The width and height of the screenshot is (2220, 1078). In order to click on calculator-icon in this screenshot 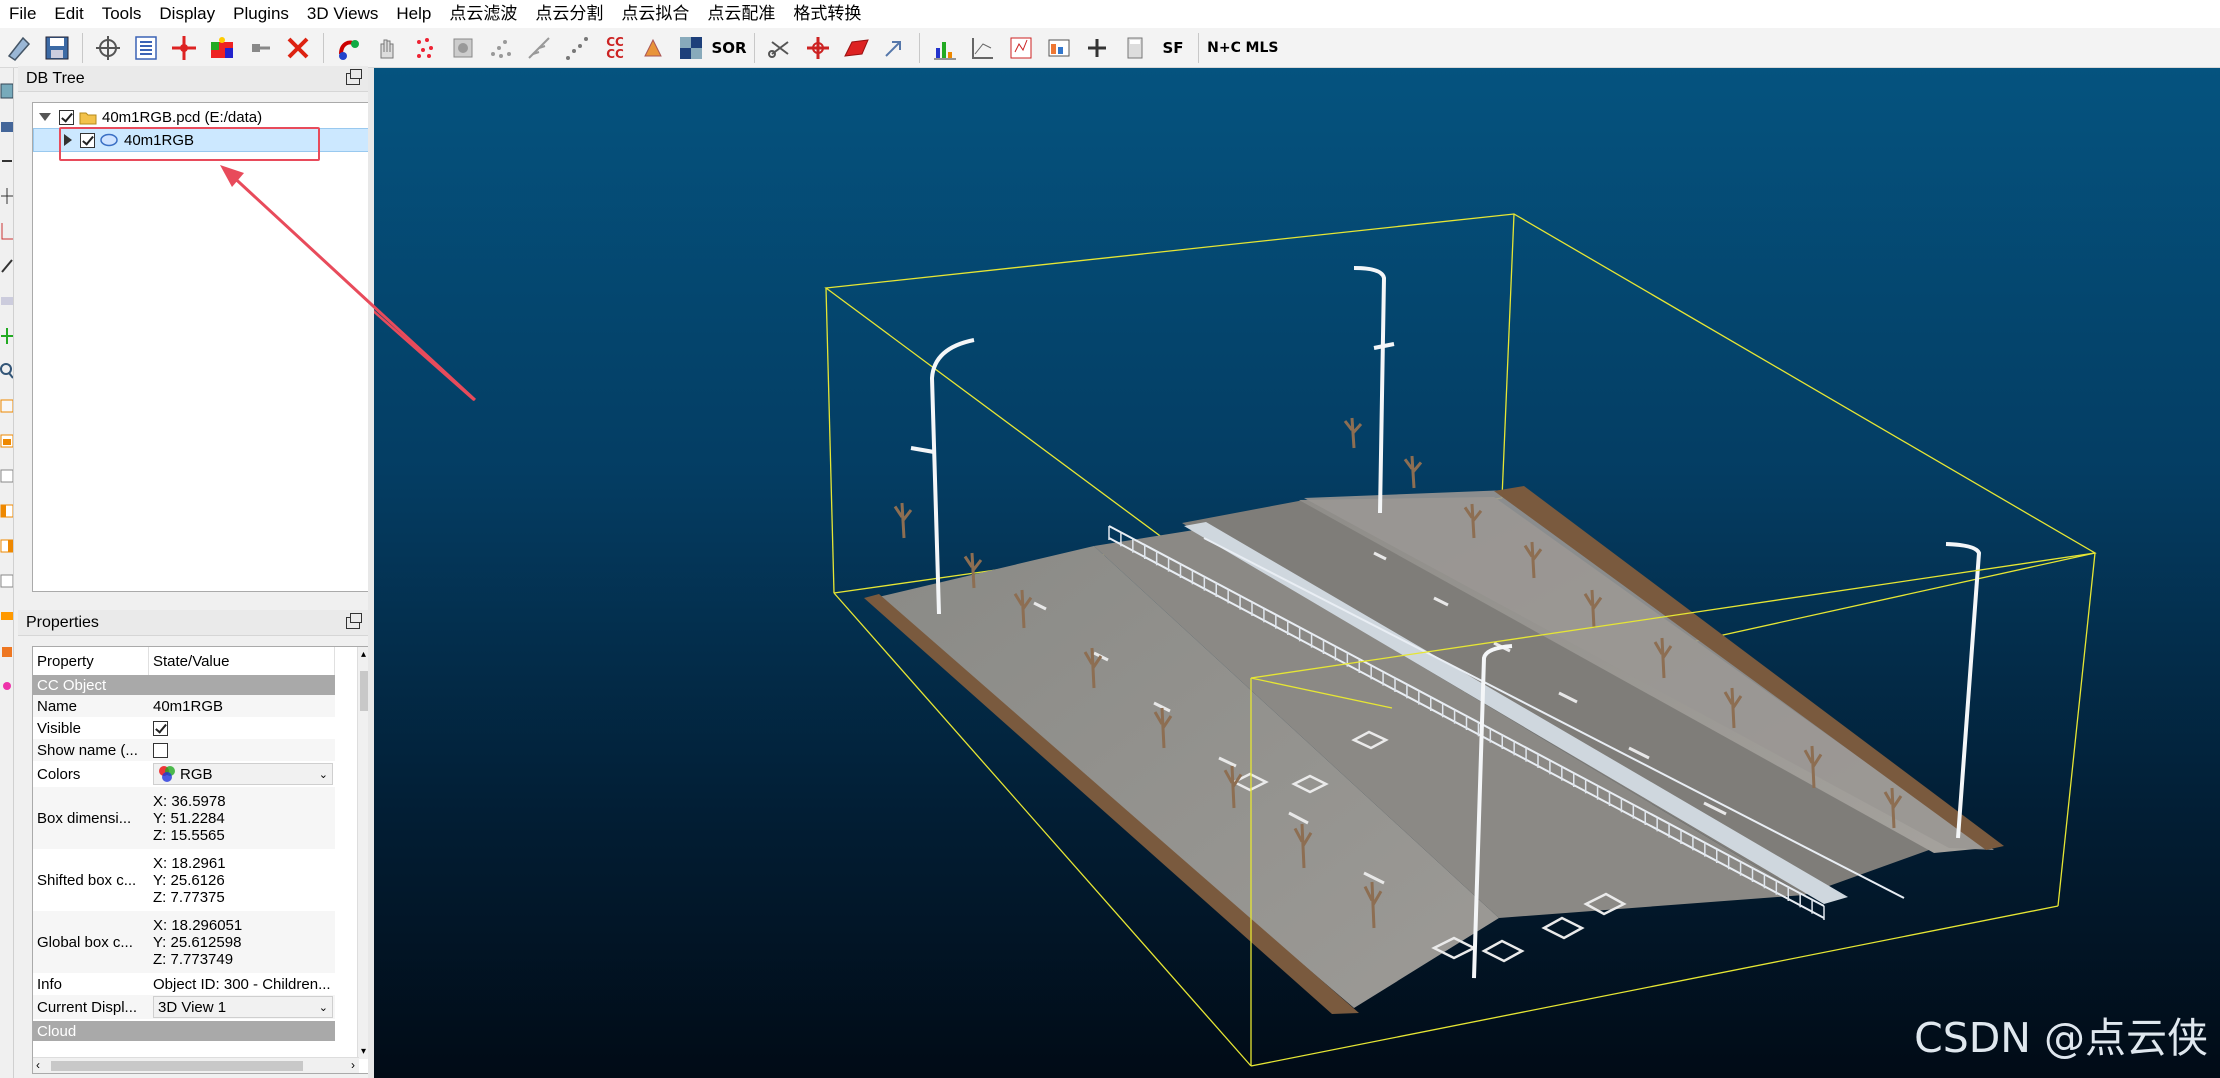, I will do `click(1135, 48)`.